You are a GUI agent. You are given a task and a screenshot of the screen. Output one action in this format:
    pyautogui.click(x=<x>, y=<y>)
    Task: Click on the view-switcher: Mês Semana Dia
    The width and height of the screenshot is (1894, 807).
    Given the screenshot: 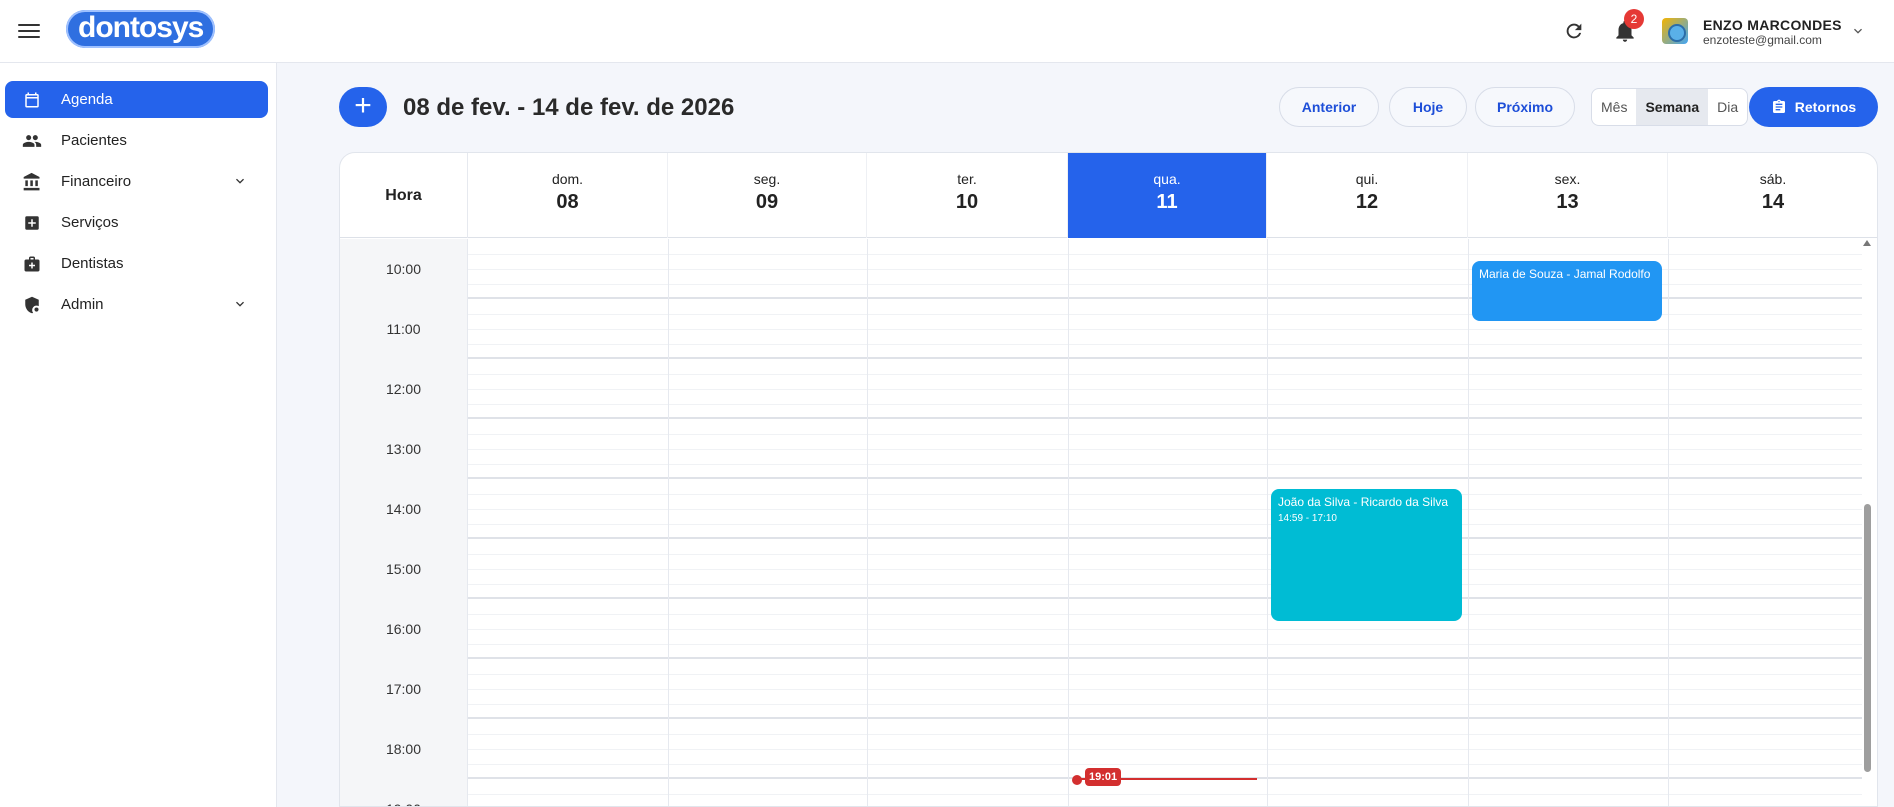 What is the action you would take?
    pyautogui.click(x=1670, y=107)
    